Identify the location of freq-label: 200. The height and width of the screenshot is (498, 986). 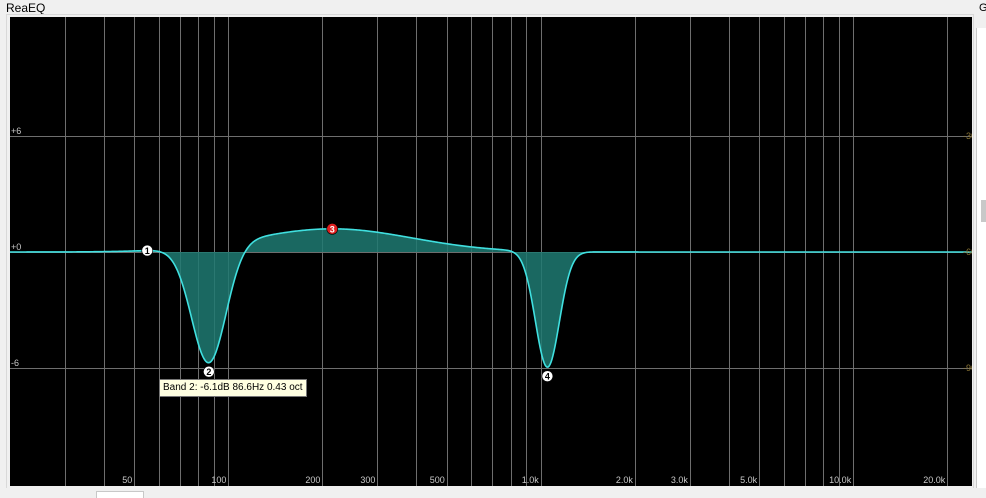
(312, 480).